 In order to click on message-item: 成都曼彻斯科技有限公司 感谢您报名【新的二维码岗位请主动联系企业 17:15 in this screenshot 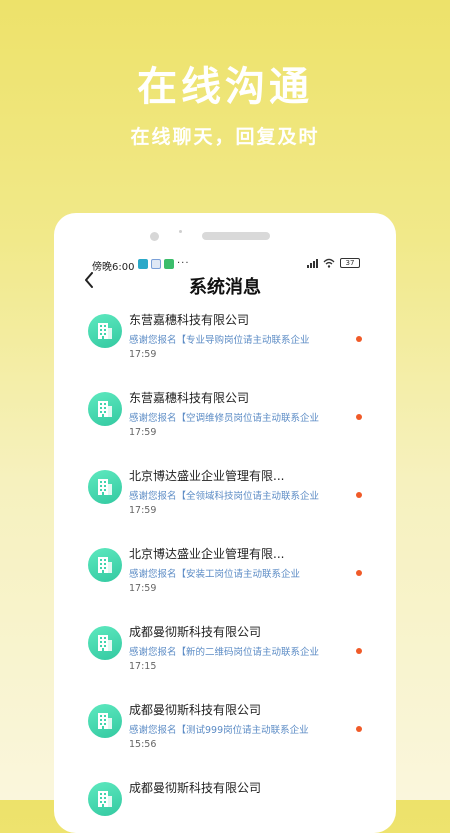, I will do `click(225, 662)`.